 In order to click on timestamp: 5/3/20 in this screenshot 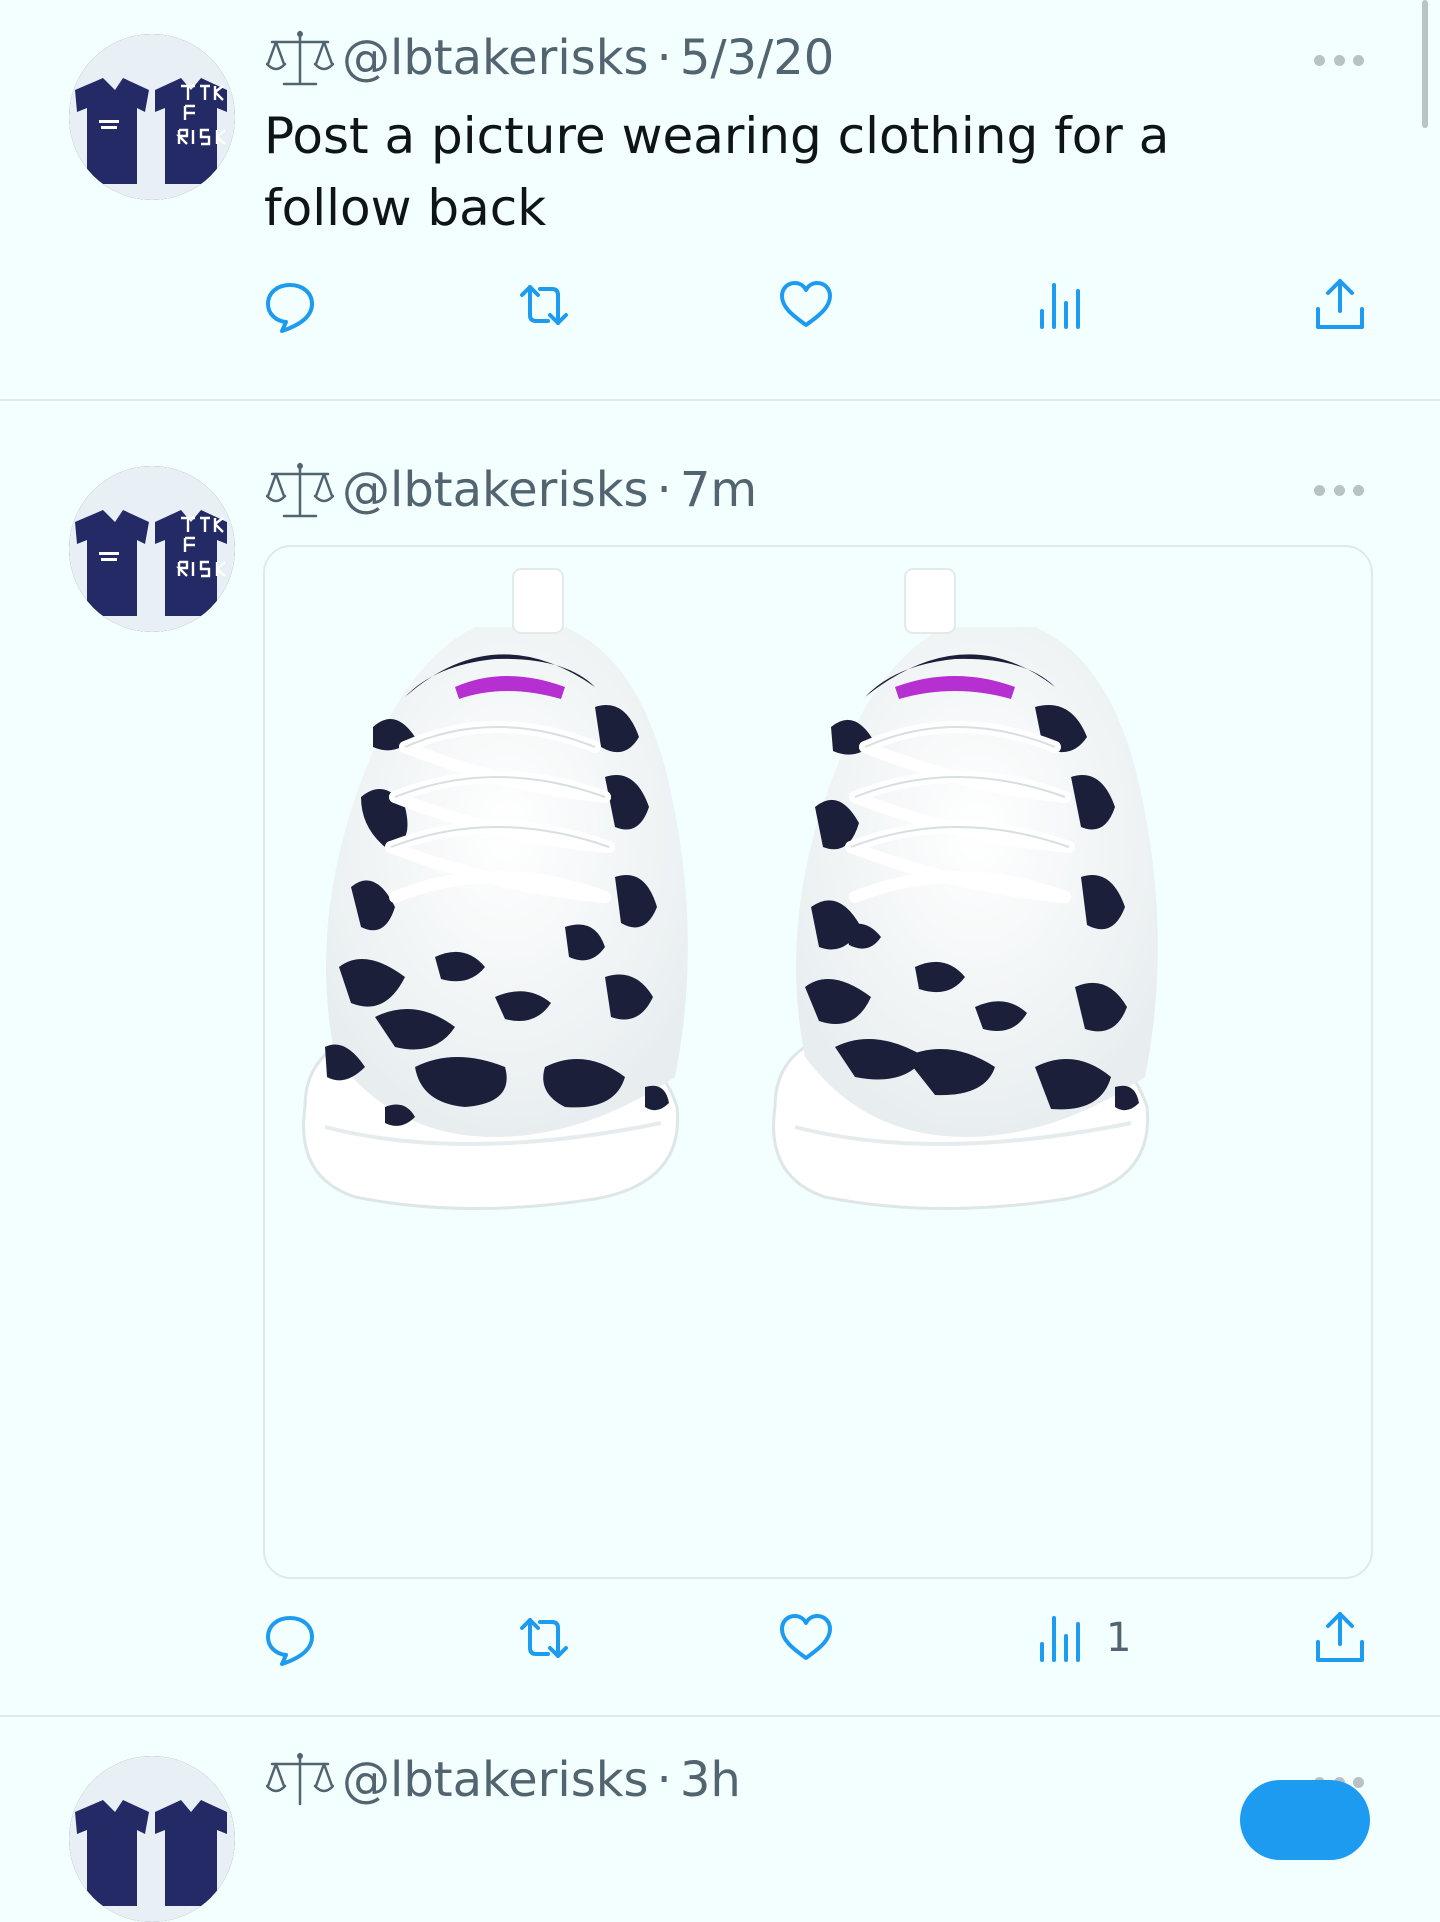, I will do `click(757, 58)`.